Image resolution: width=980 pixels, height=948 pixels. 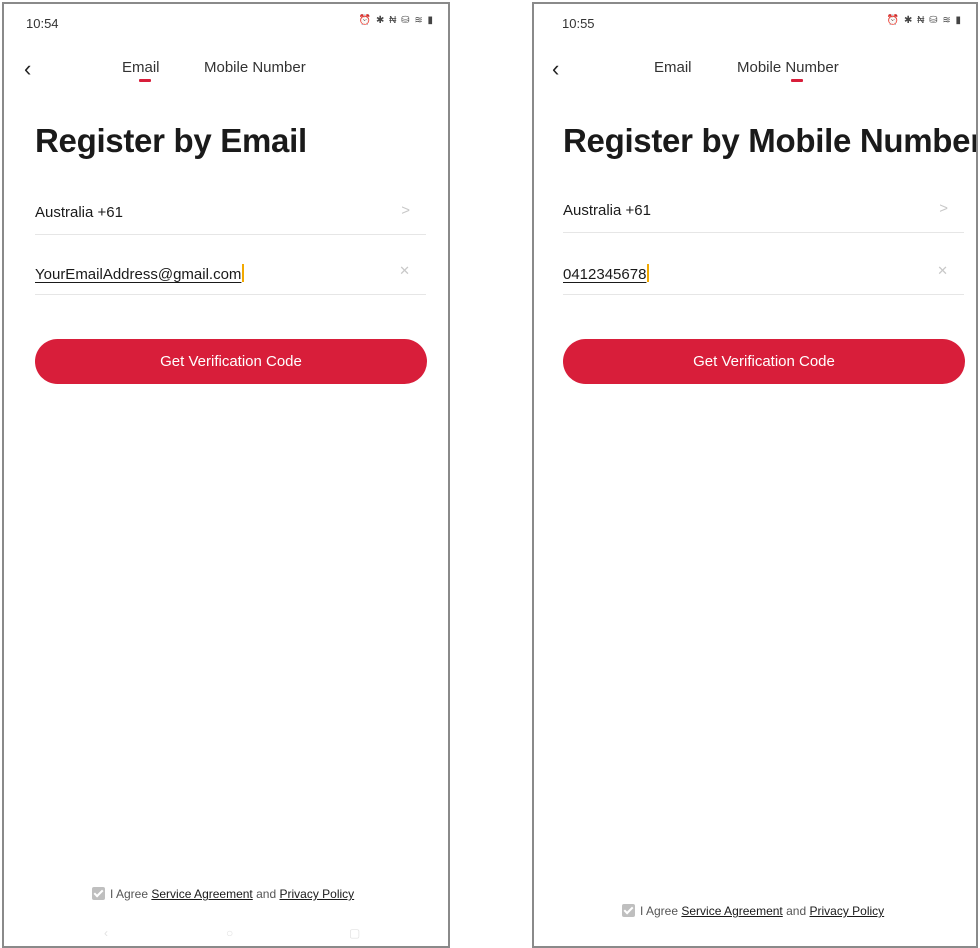 What do you see at coordinates (229, 933) in the screenshot?
I see `system-home-icon: ○` at bounding box center [229, 933].